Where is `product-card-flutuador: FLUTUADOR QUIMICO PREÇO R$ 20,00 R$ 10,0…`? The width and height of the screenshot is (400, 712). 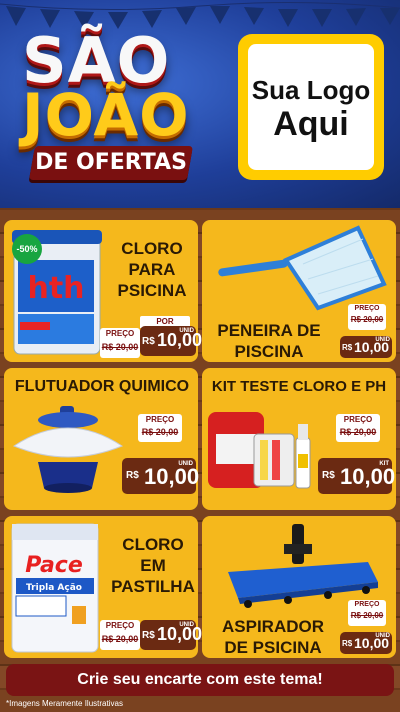
product-card-flutuador: FLUTUADOR QUIMICO PREÇO R$ 20,00 R$ 10,0… is located at coordinates (102, 439).